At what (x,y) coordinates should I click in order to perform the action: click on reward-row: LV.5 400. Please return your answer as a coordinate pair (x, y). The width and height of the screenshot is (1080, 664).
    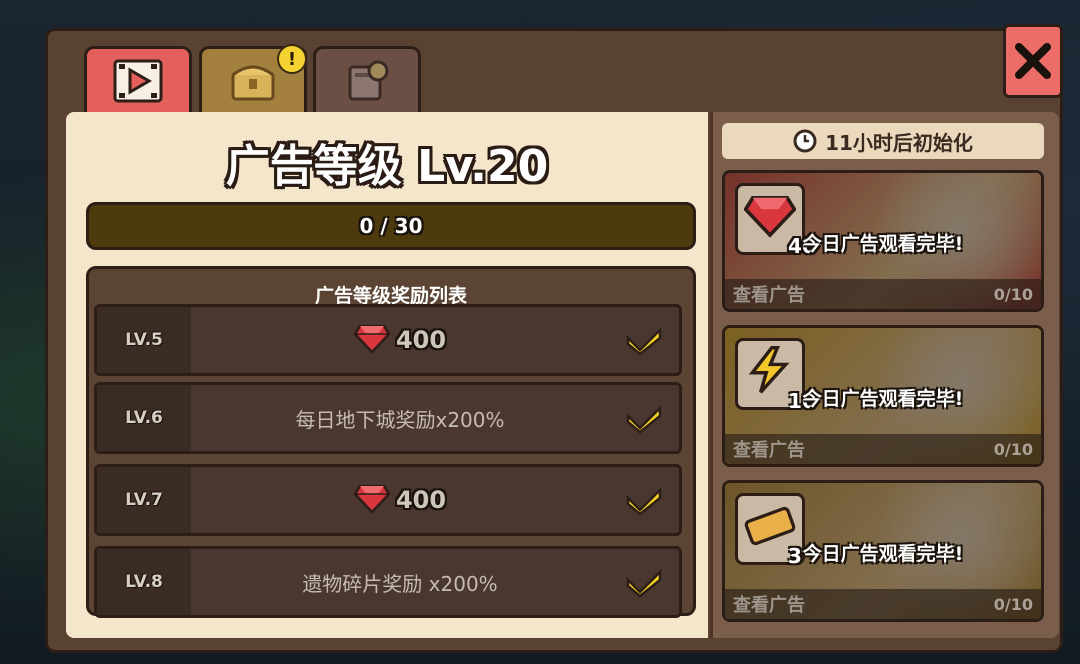
    Looking at the image, I should click on (388, 340).